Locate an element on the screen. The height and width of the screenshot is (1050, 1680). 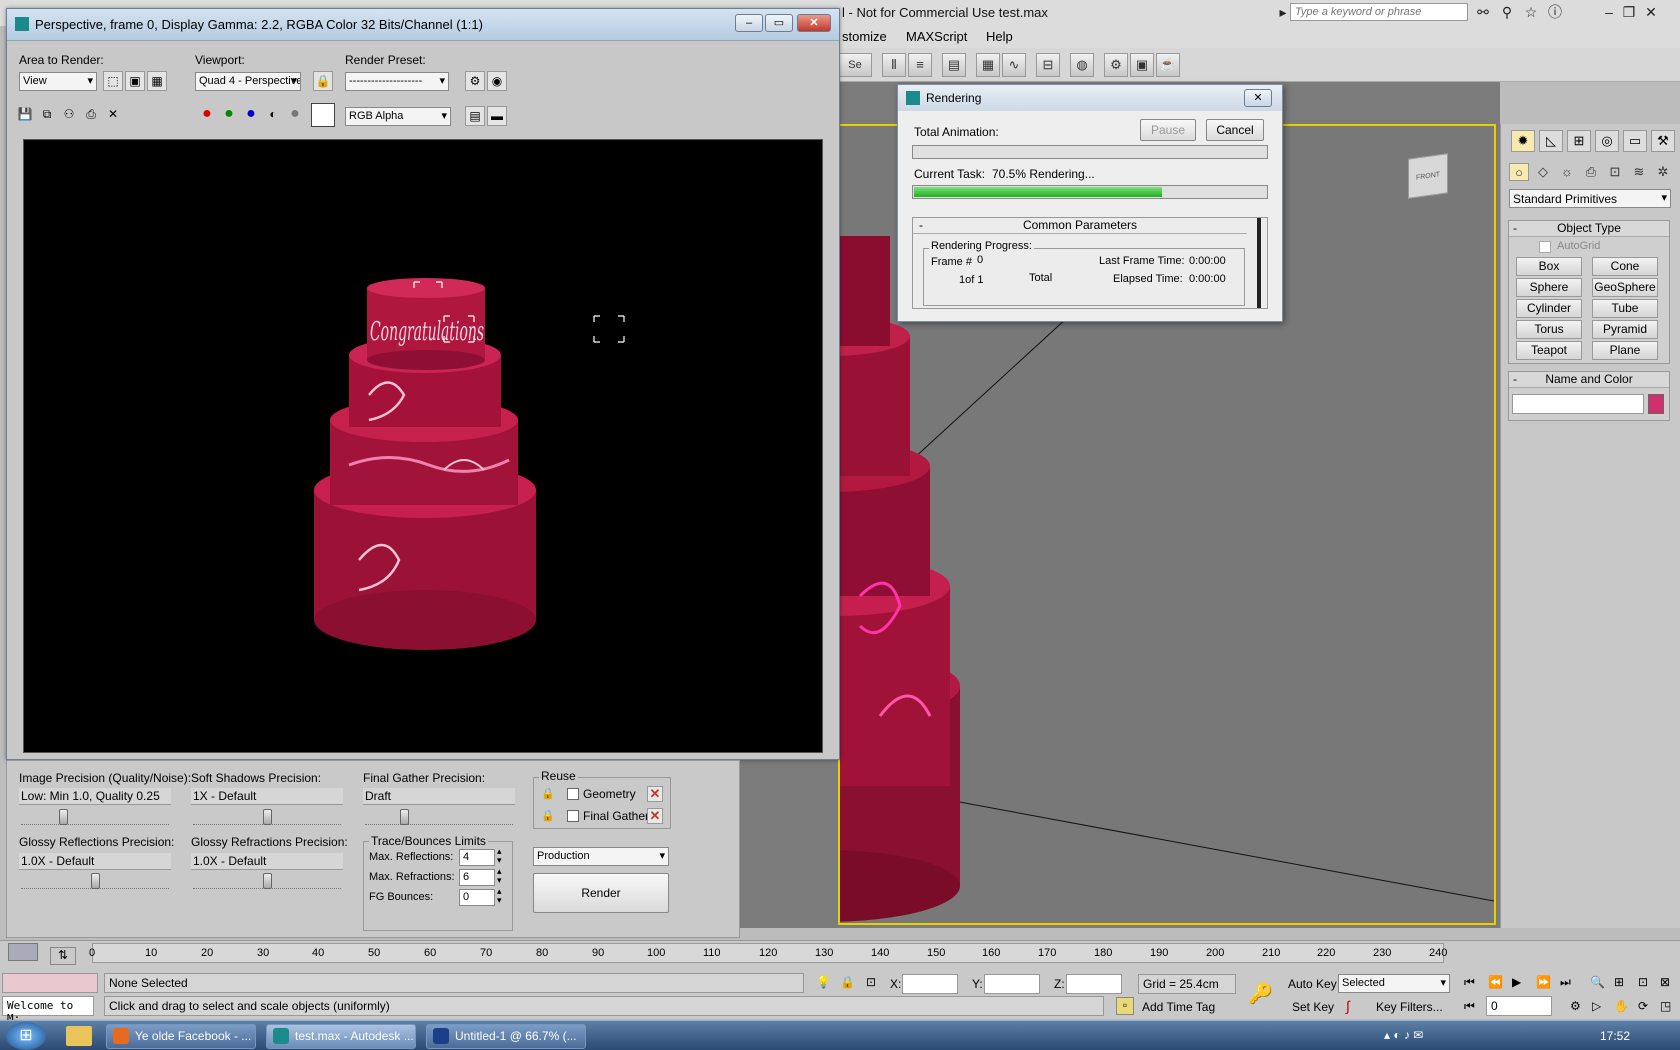
glossy-reflections-slider is located at coordinates (95, 881).